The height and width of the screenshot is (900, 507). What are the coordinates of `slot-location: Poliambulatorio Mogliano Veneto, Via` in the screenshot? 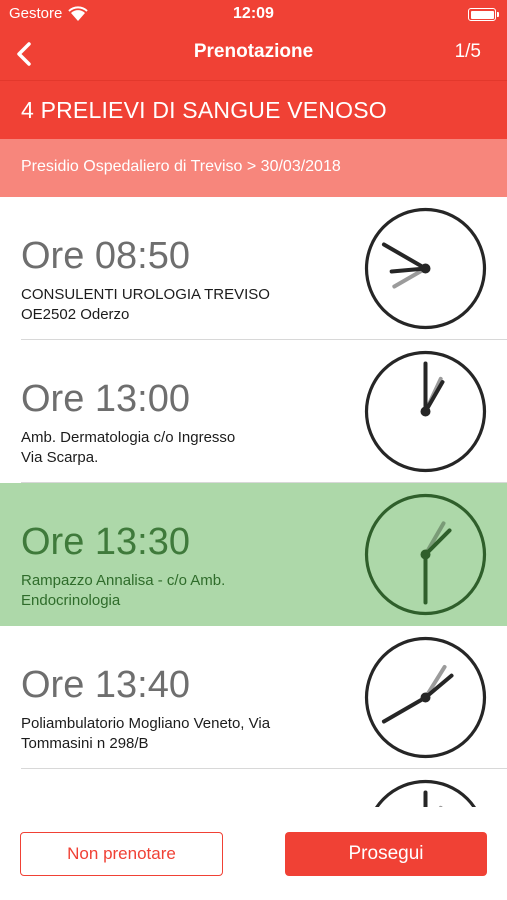 It's located at (146, 723).